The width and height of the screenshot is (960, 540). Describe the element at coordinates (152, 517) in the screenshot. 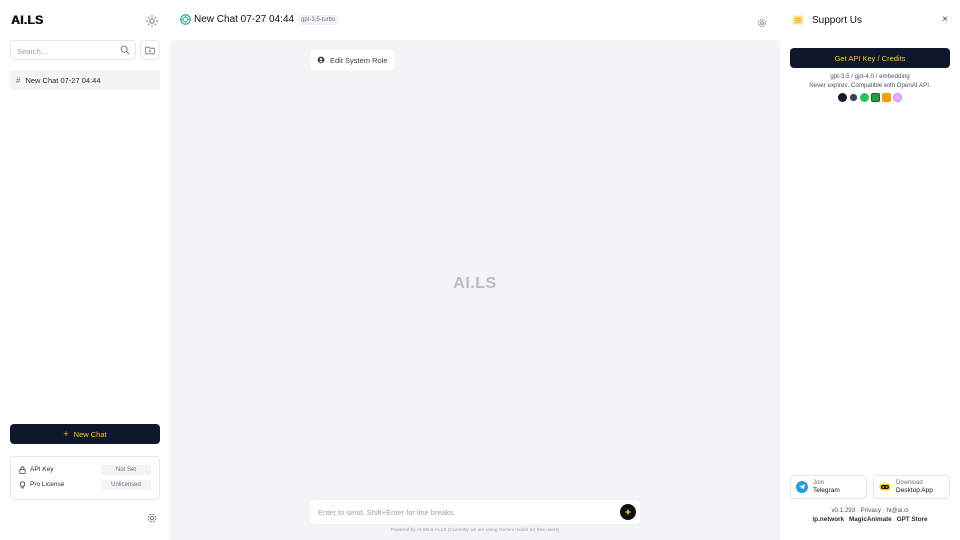

I see `sidebar-settings-gear-icon` at that location.